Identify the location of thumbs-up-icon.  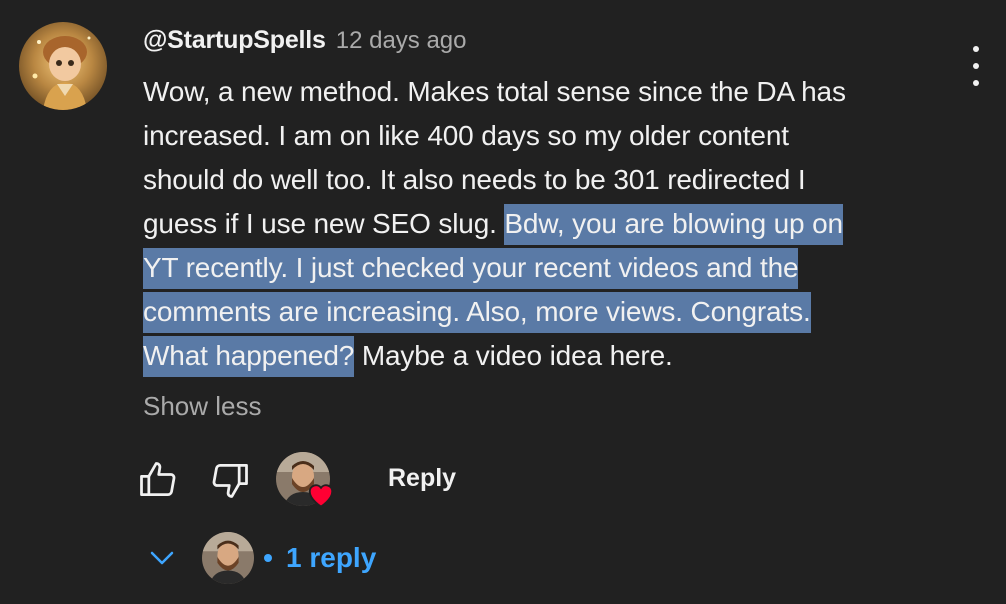
(158, 479).